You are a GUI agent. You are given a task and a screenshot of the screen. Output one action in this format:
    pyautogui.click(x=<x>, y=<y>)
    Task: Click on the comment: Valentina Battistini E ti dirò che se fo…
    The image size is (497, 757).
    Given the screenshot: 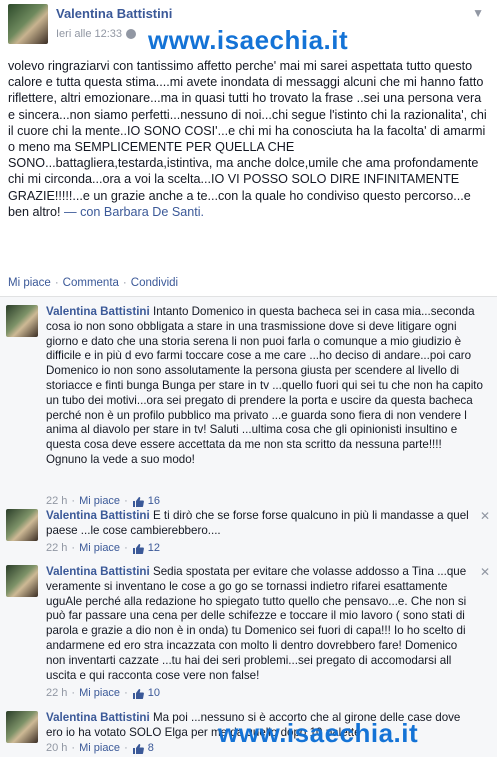 What is the action you would take?
    pyautogui.click(x=250, y=532)
    